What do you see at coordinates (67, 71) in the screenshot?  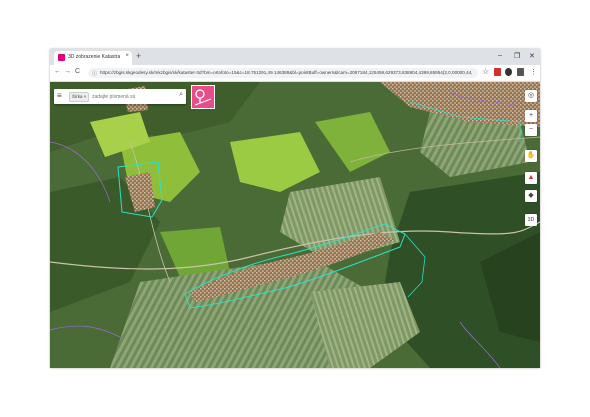 I see `forward-button: →` at bounding box center [67, 71].